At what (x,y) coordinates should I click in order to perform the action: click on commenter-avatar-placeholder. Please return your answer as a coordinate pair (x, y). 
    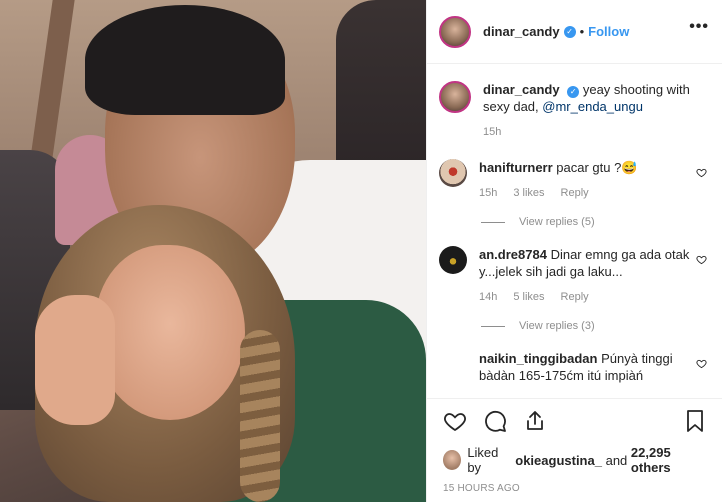
    Looking at the image, I should click on (453, 367).